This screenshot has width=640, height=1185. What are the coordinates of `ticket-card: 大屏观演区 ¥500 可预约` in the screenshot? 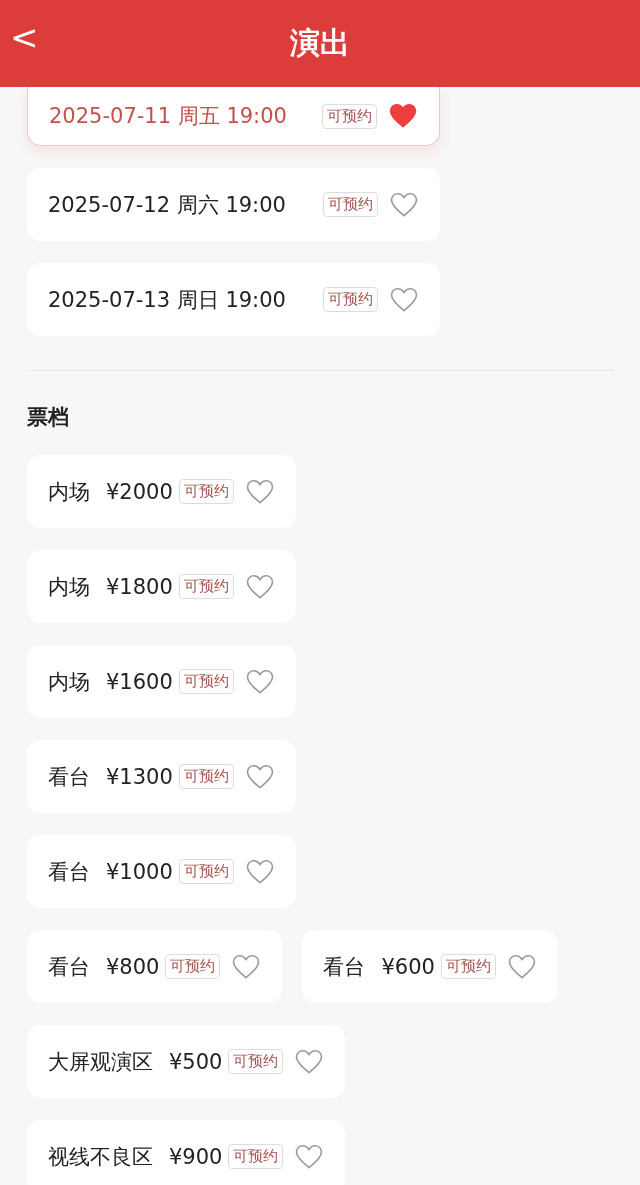 It's located at (186, 1061).